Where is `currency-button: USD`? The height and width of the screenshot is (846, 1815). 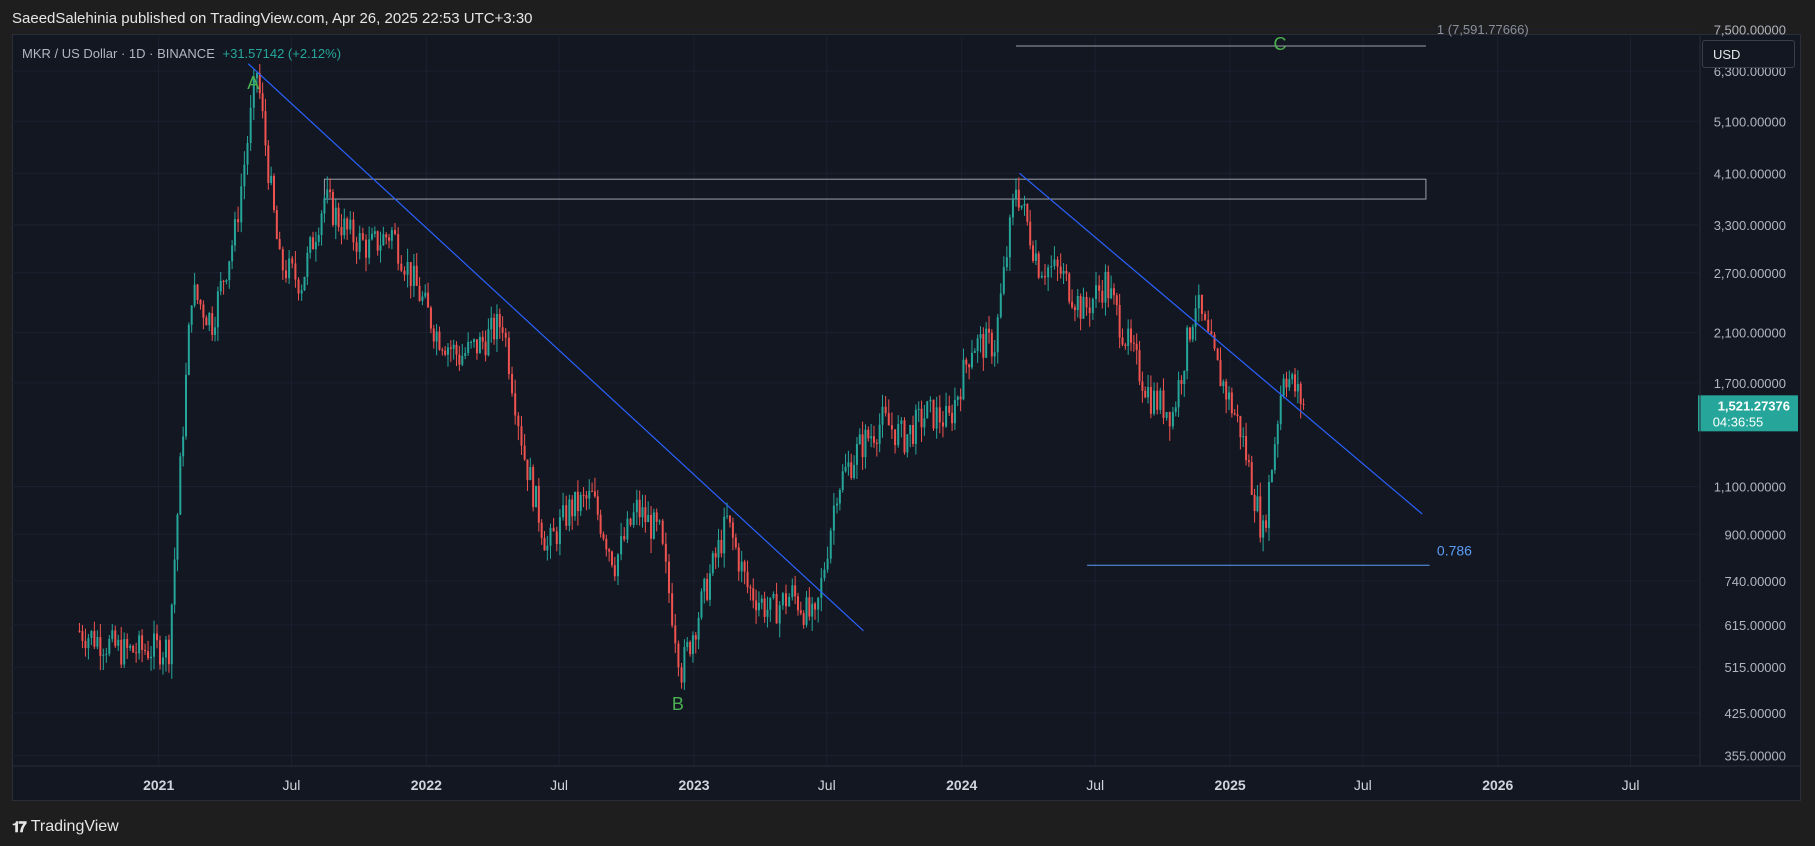 currency-button: USD is located at coordinates (1748, 54).